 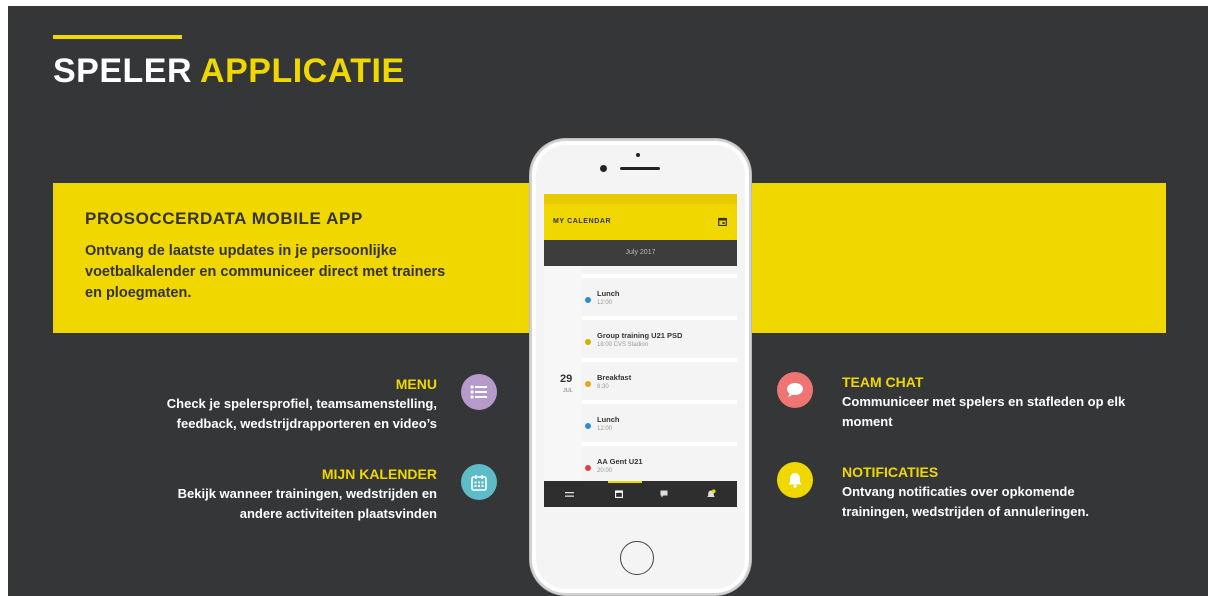 What do you see at coordinates (640, 168) in the screenshot?
I see `phone-speaker` at bounding box center [640, 168].